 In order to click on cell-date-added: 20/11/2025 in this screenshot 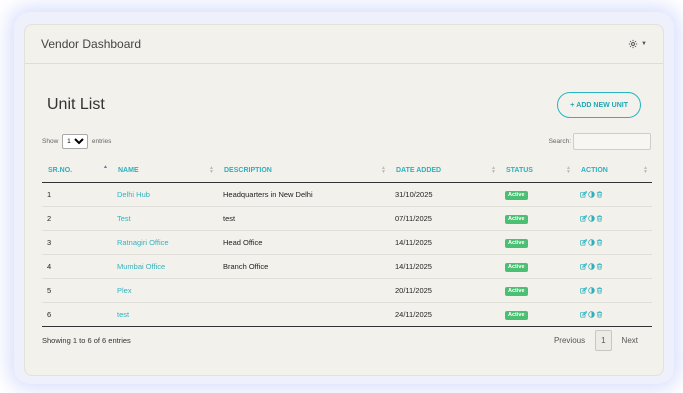, I will do `click(445, 290)`.